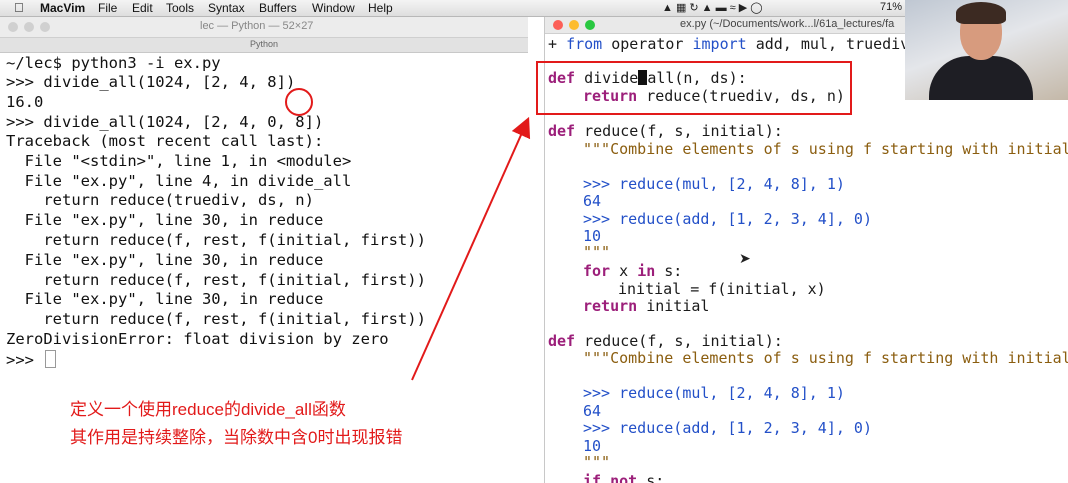 This screenshot has height=483, width=1068. What do you see at coordinates (471, 248) in the screenshot?
I see `arrow-line` at bounding box center [471, 248].